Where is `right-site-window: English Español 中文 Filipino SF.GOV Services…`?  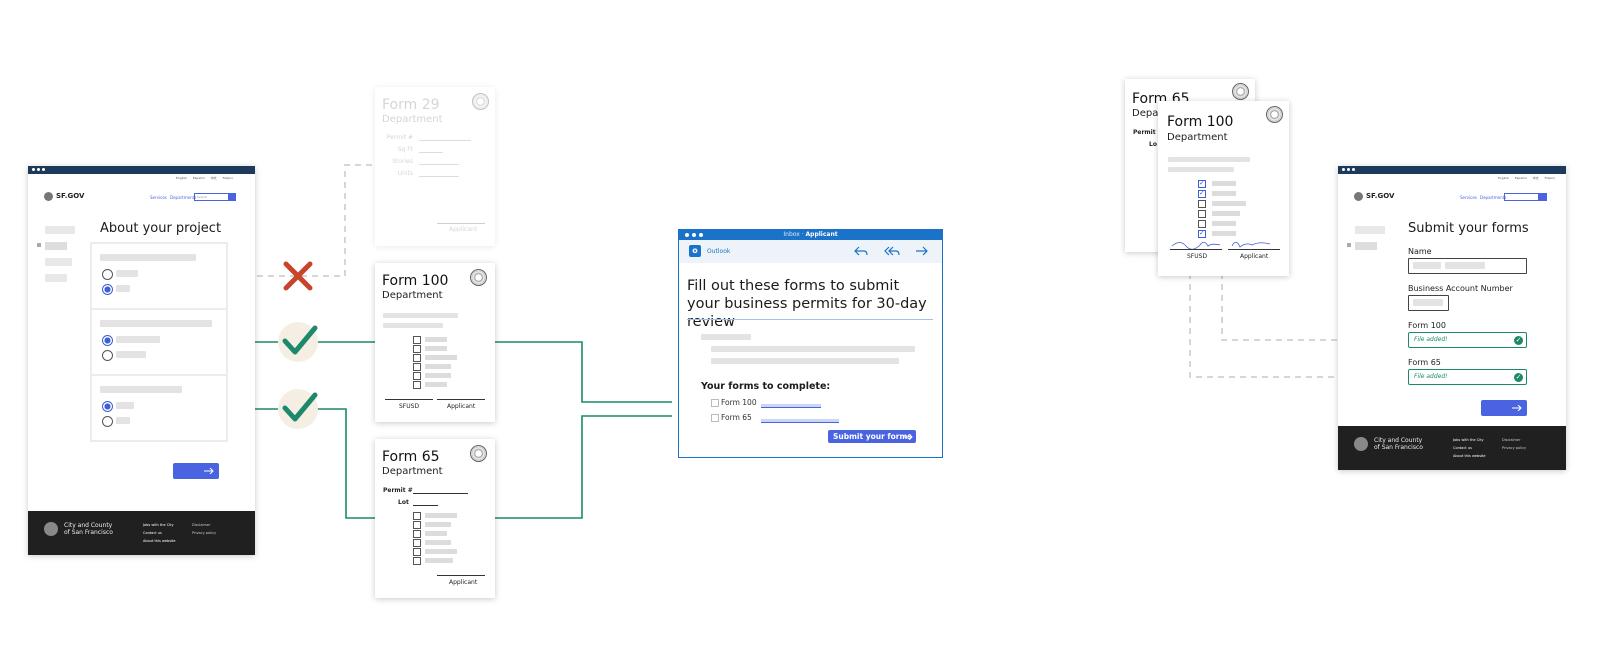 right-site-window: English Español 中文 Filipino SF.GOV Services… is located at coordinates (1452, 318).